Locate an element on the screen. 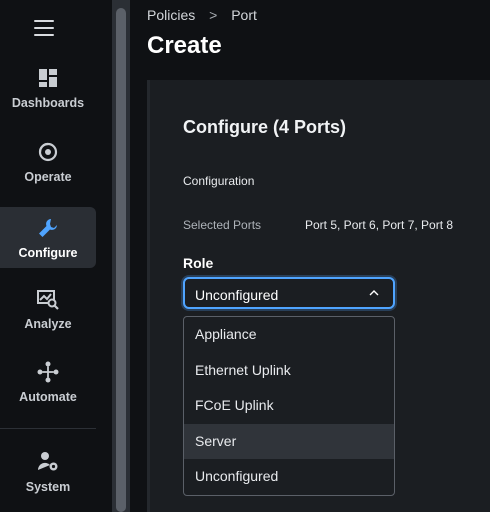 This screenshot has width=490, height=512. role-option-fcoe-uplink: FCoE Uplink is located at coordinates (289, 406).